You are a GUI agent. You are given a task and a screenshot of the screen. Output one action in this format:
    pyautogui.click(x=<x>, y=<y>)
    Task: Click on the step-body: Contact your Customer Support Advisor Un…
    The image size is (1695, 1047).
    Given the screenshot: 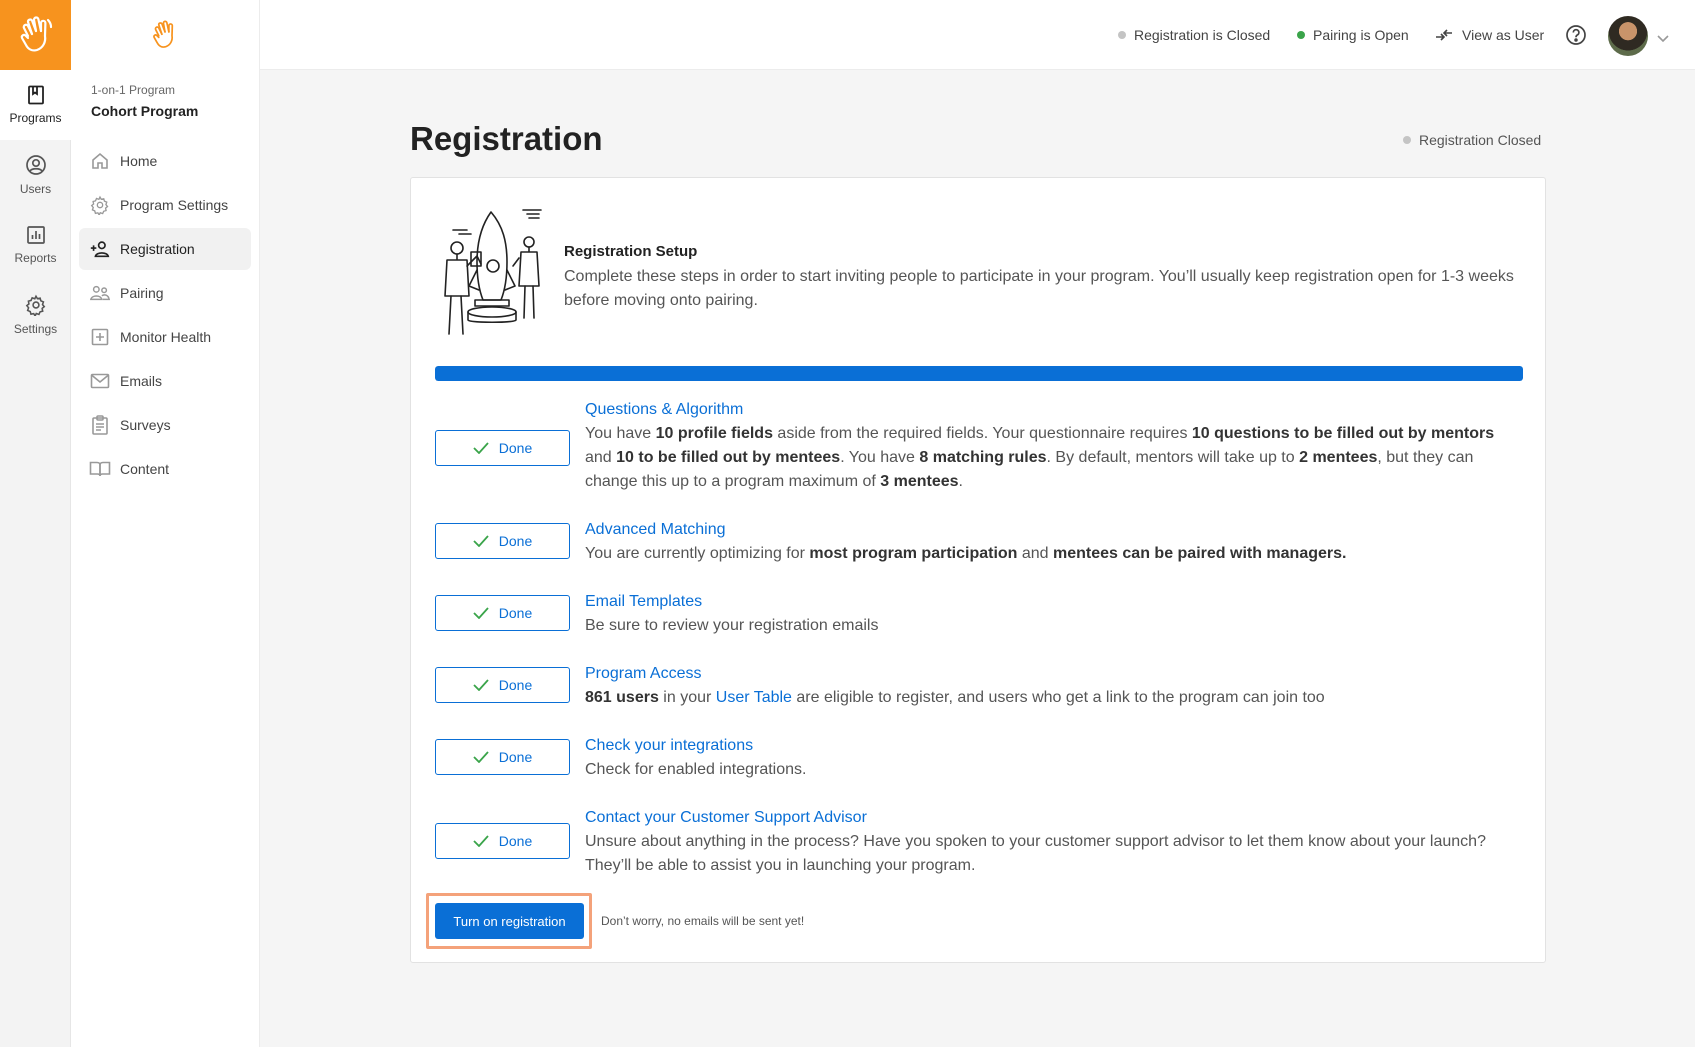 What is the action you would take?
    pyautogui.click(x=1055, y=842)
    